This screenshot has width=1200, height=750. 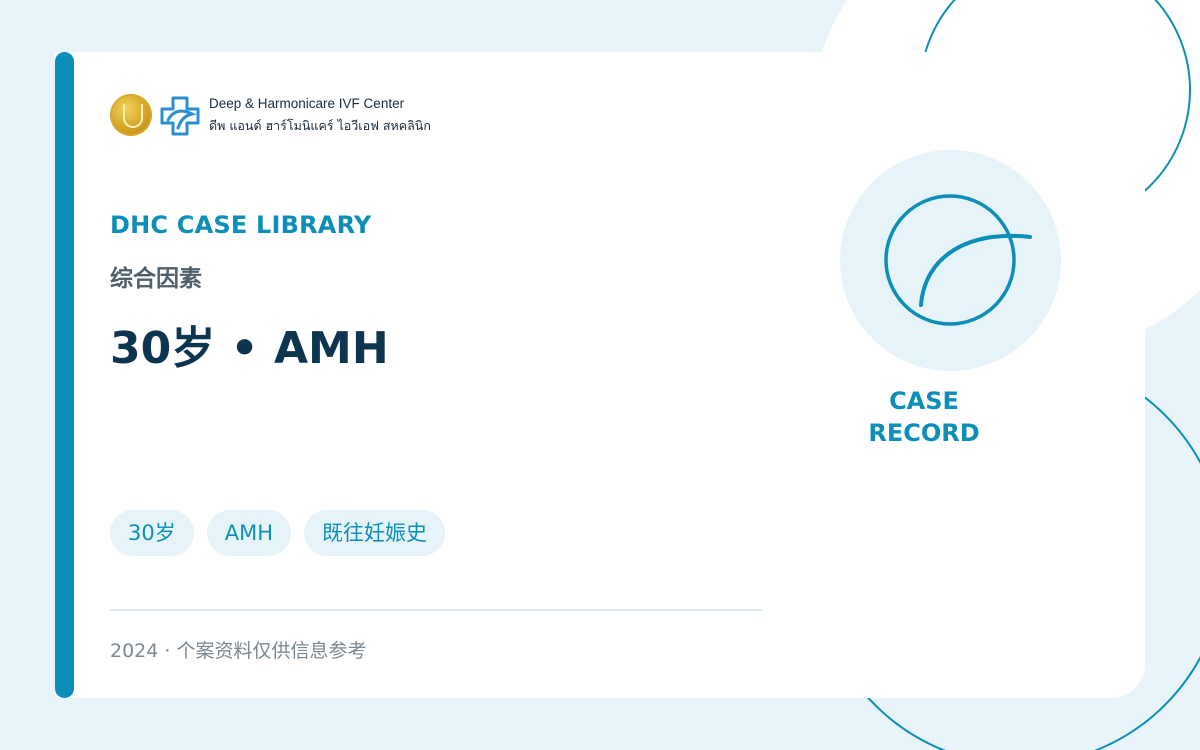 What do you see at coordinates (152, 533) in the screenshot?
I see `tag-age: 30岁` at bounding box center [152, 533].